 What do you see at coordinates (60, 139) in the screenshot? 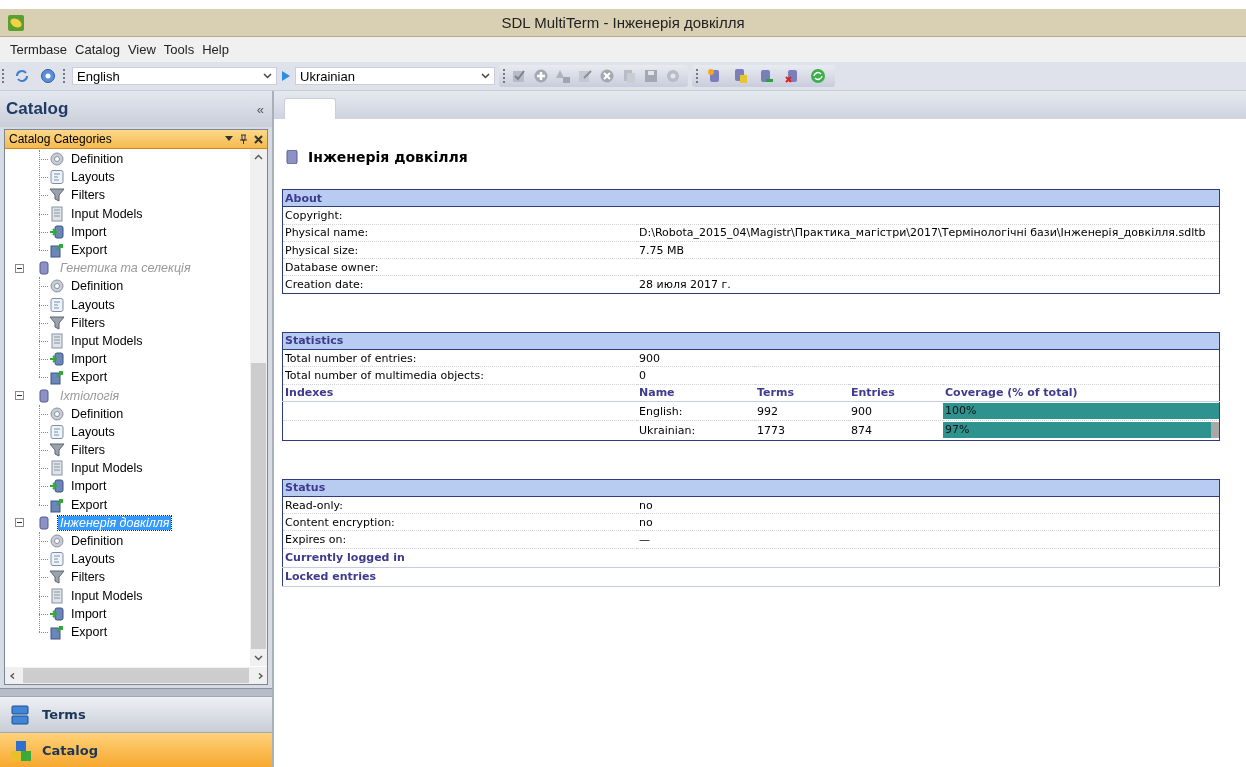
I see `panel-title: Catalog Categories` at bounding box center [60, 139].